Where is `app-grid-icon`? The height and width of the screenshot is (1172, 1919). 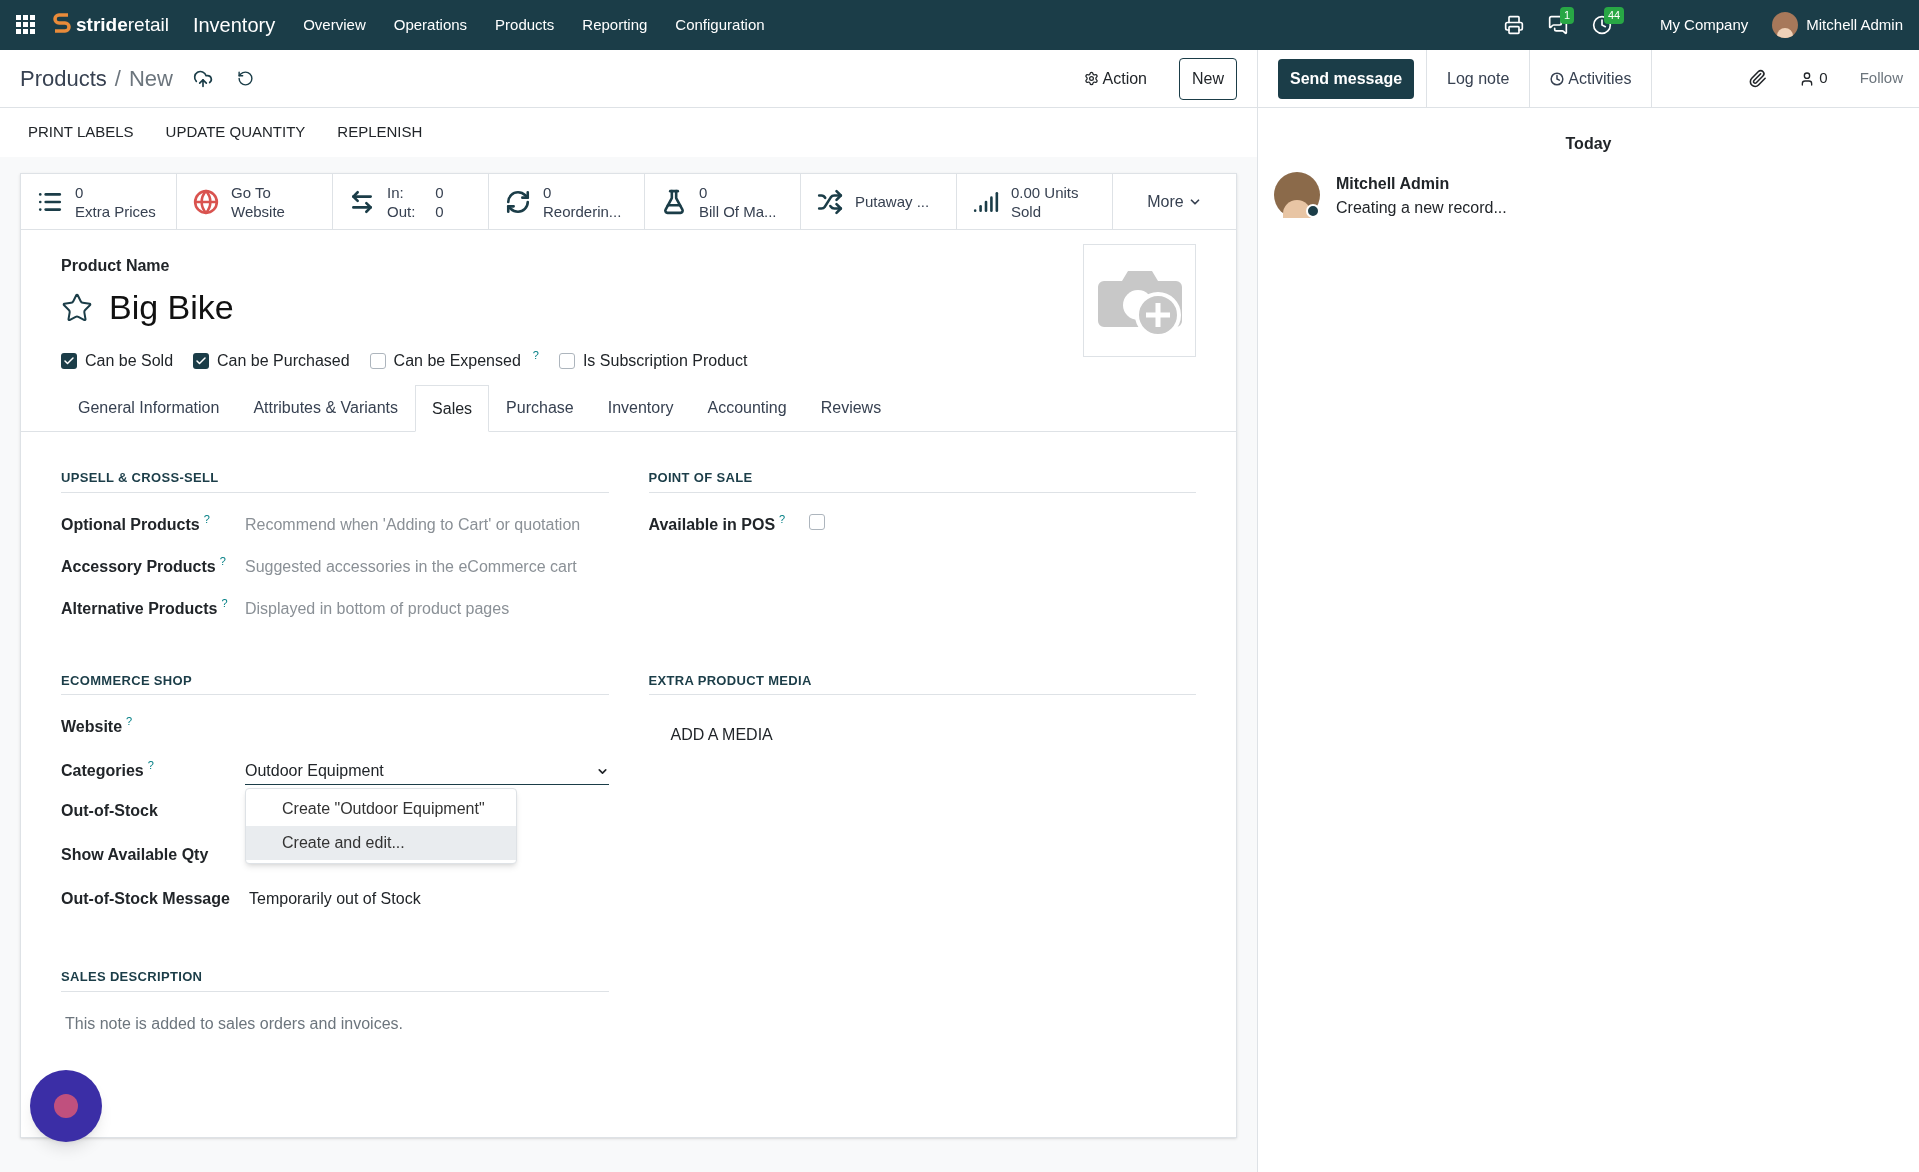
app-grid-icon is located at coordinates (26, 25).